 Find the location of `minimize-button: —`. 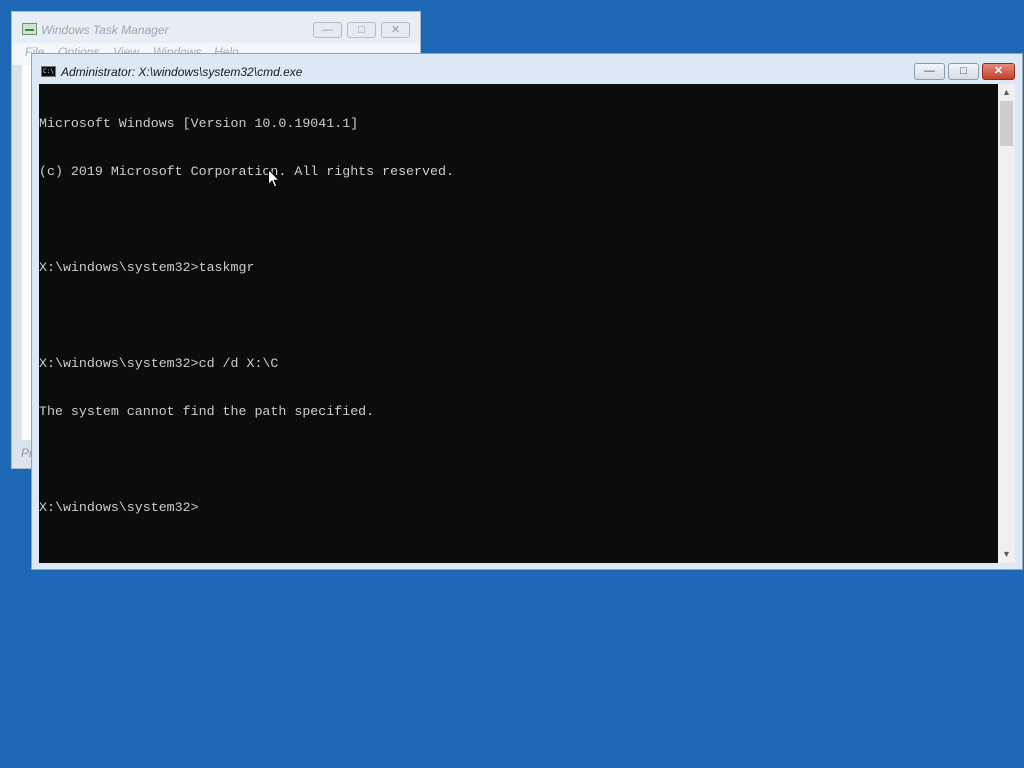

minimize-button: — is located at coordinates (929, 71).